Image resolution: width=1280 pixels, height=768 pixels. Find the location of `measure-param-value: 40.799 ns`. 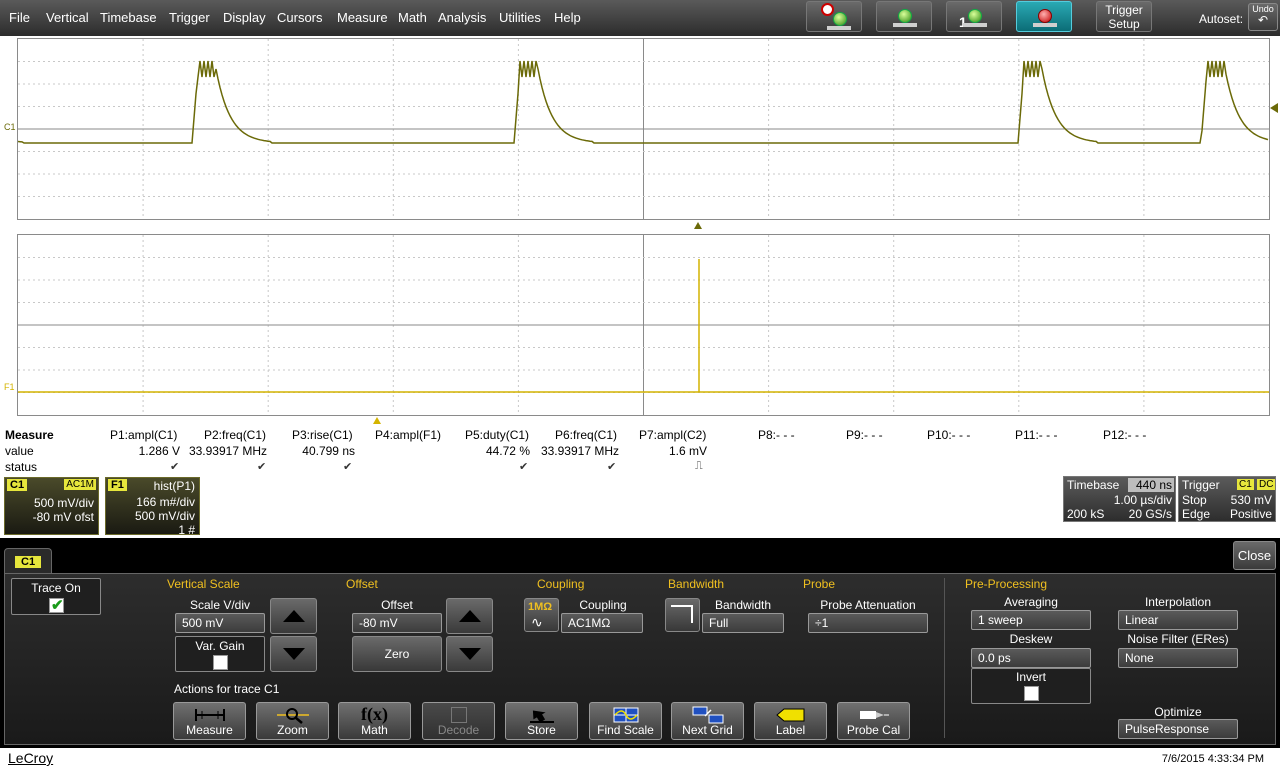

measure-param-value: 40.799 ns is located at coordinates (328, 451).